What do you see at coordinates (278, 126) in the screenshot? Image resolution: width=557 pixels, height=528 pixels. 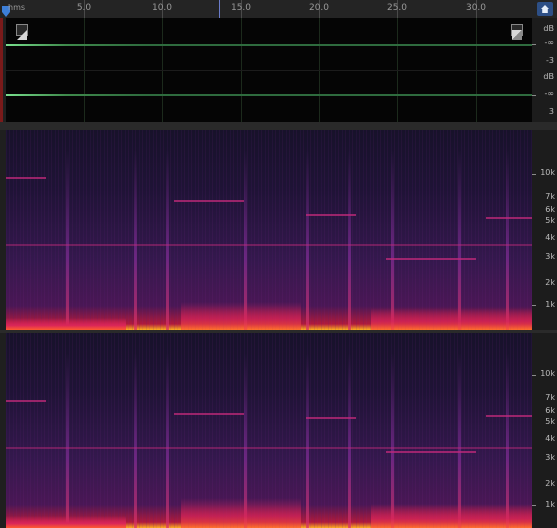 I see `panel-separator` at bounding box center [278, 126].